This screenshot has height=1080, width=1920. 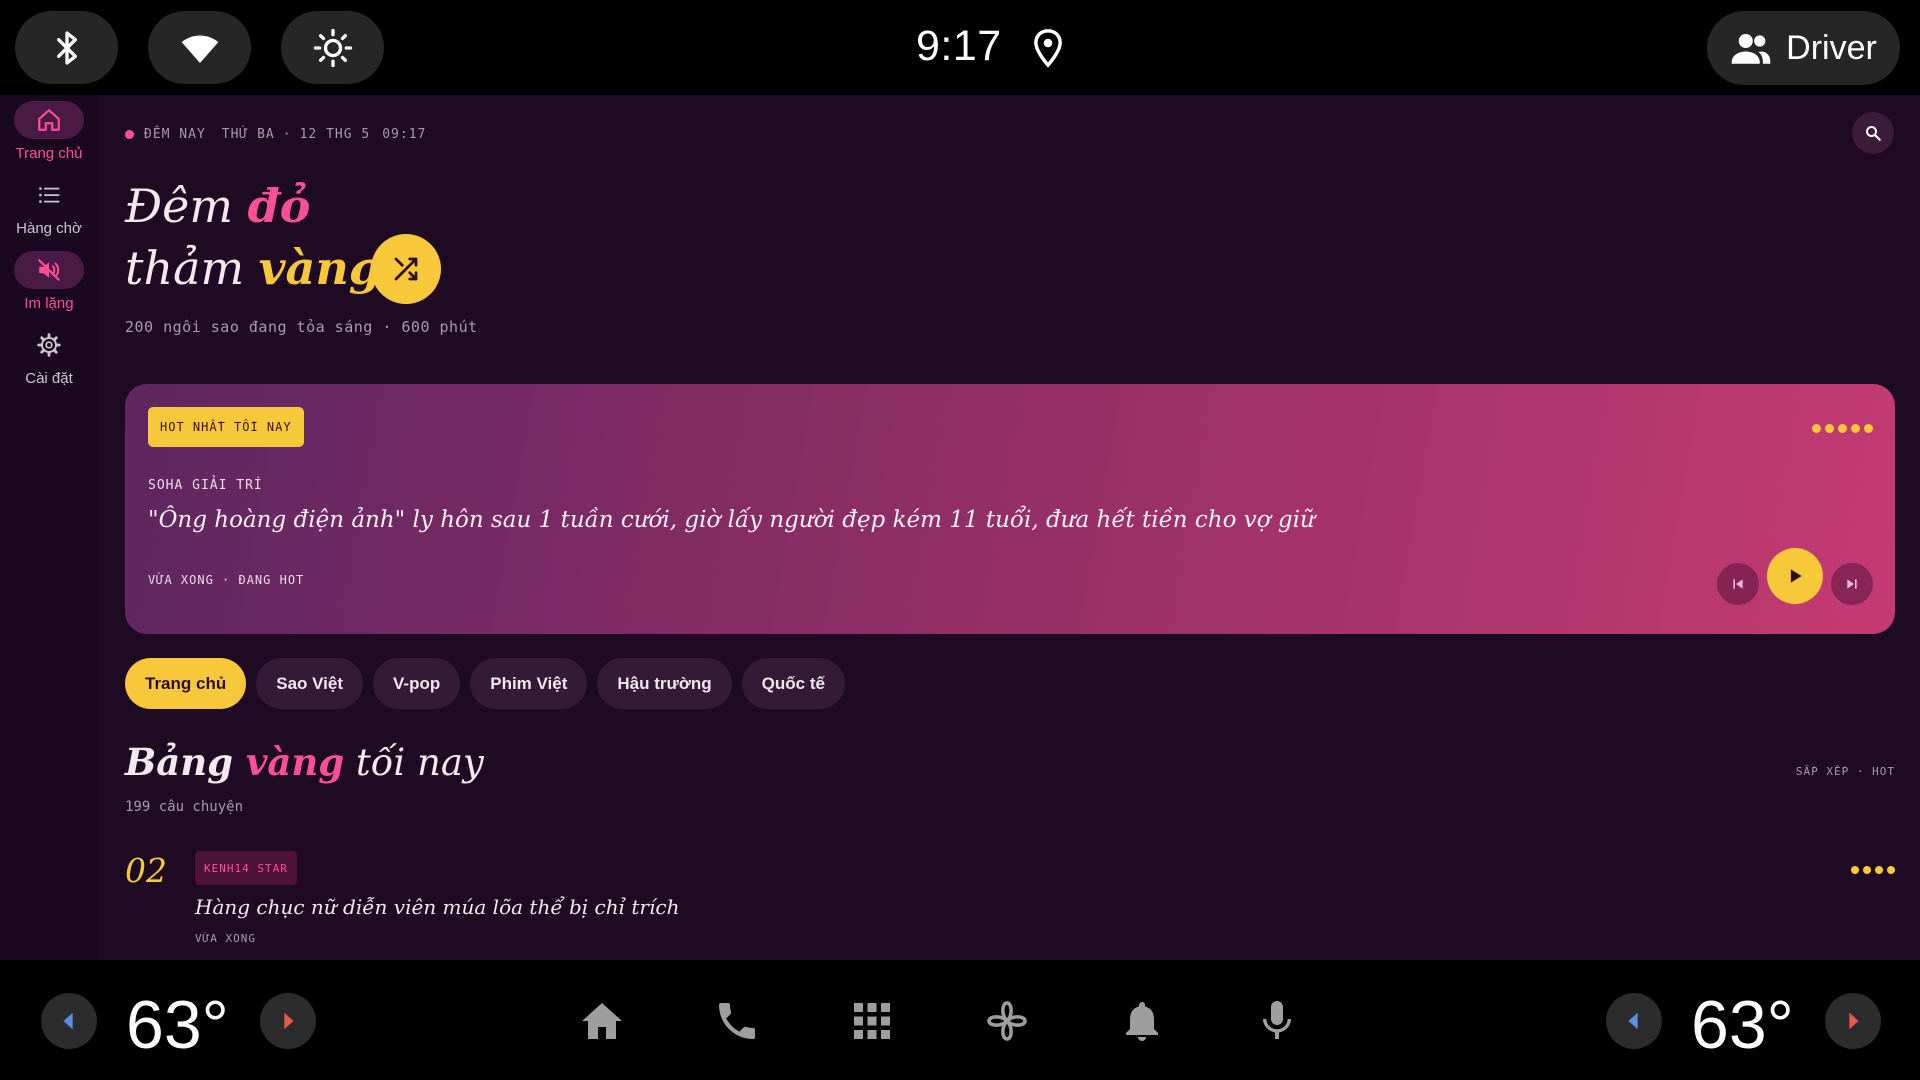 I want to click on nav-label-queue: Hàng chờ, so click(x=49, y=228).